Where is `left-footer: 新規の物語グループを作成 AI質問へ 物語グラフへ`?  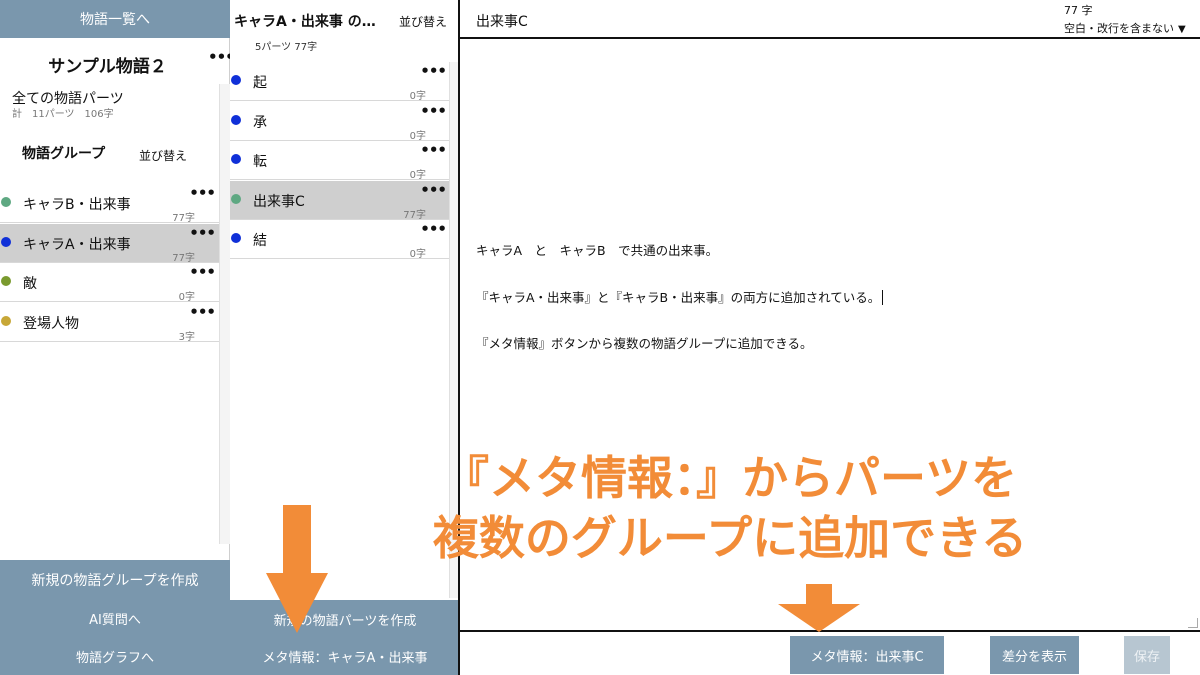
left-footer: 新規の物語グループを作成 AI質問へ 物語グラフへ is located at coordinates (115, 617).